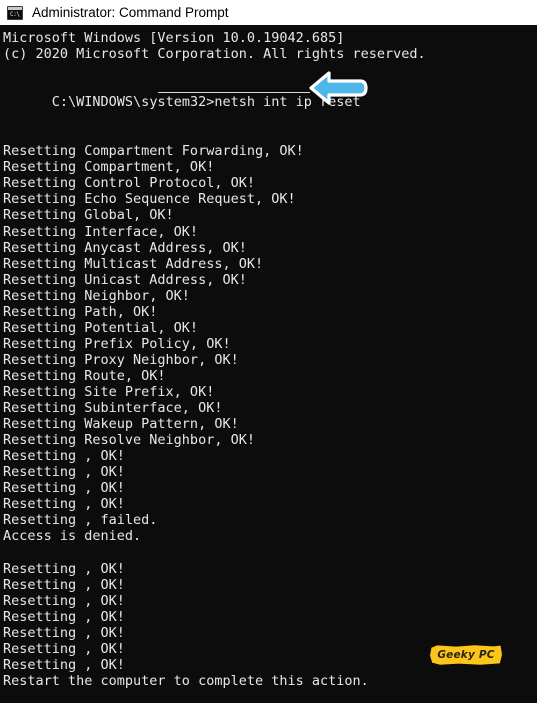  Describe the element at coordinates (117, 343) in the screenshot. I see `terminal-line: Resetting Prefix Policy, OK!` at that location.